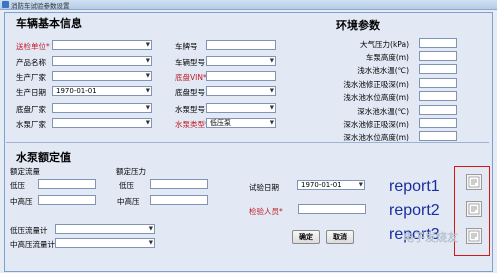 This screenshot has width=497, height=273. Describe the element at coordinates (67, 200) in the screenshot. I see `midhigh-flow-input` at that location.